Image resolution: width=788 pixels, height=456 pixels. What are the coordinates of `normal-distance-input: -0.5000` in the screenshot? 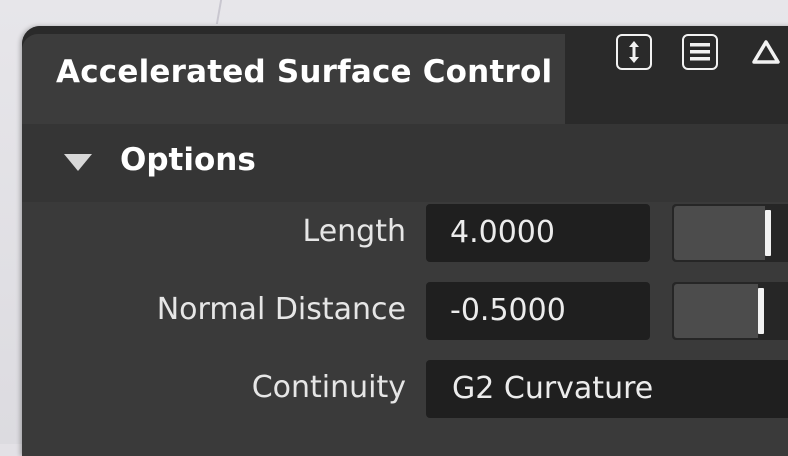 It's located at (538, 311).